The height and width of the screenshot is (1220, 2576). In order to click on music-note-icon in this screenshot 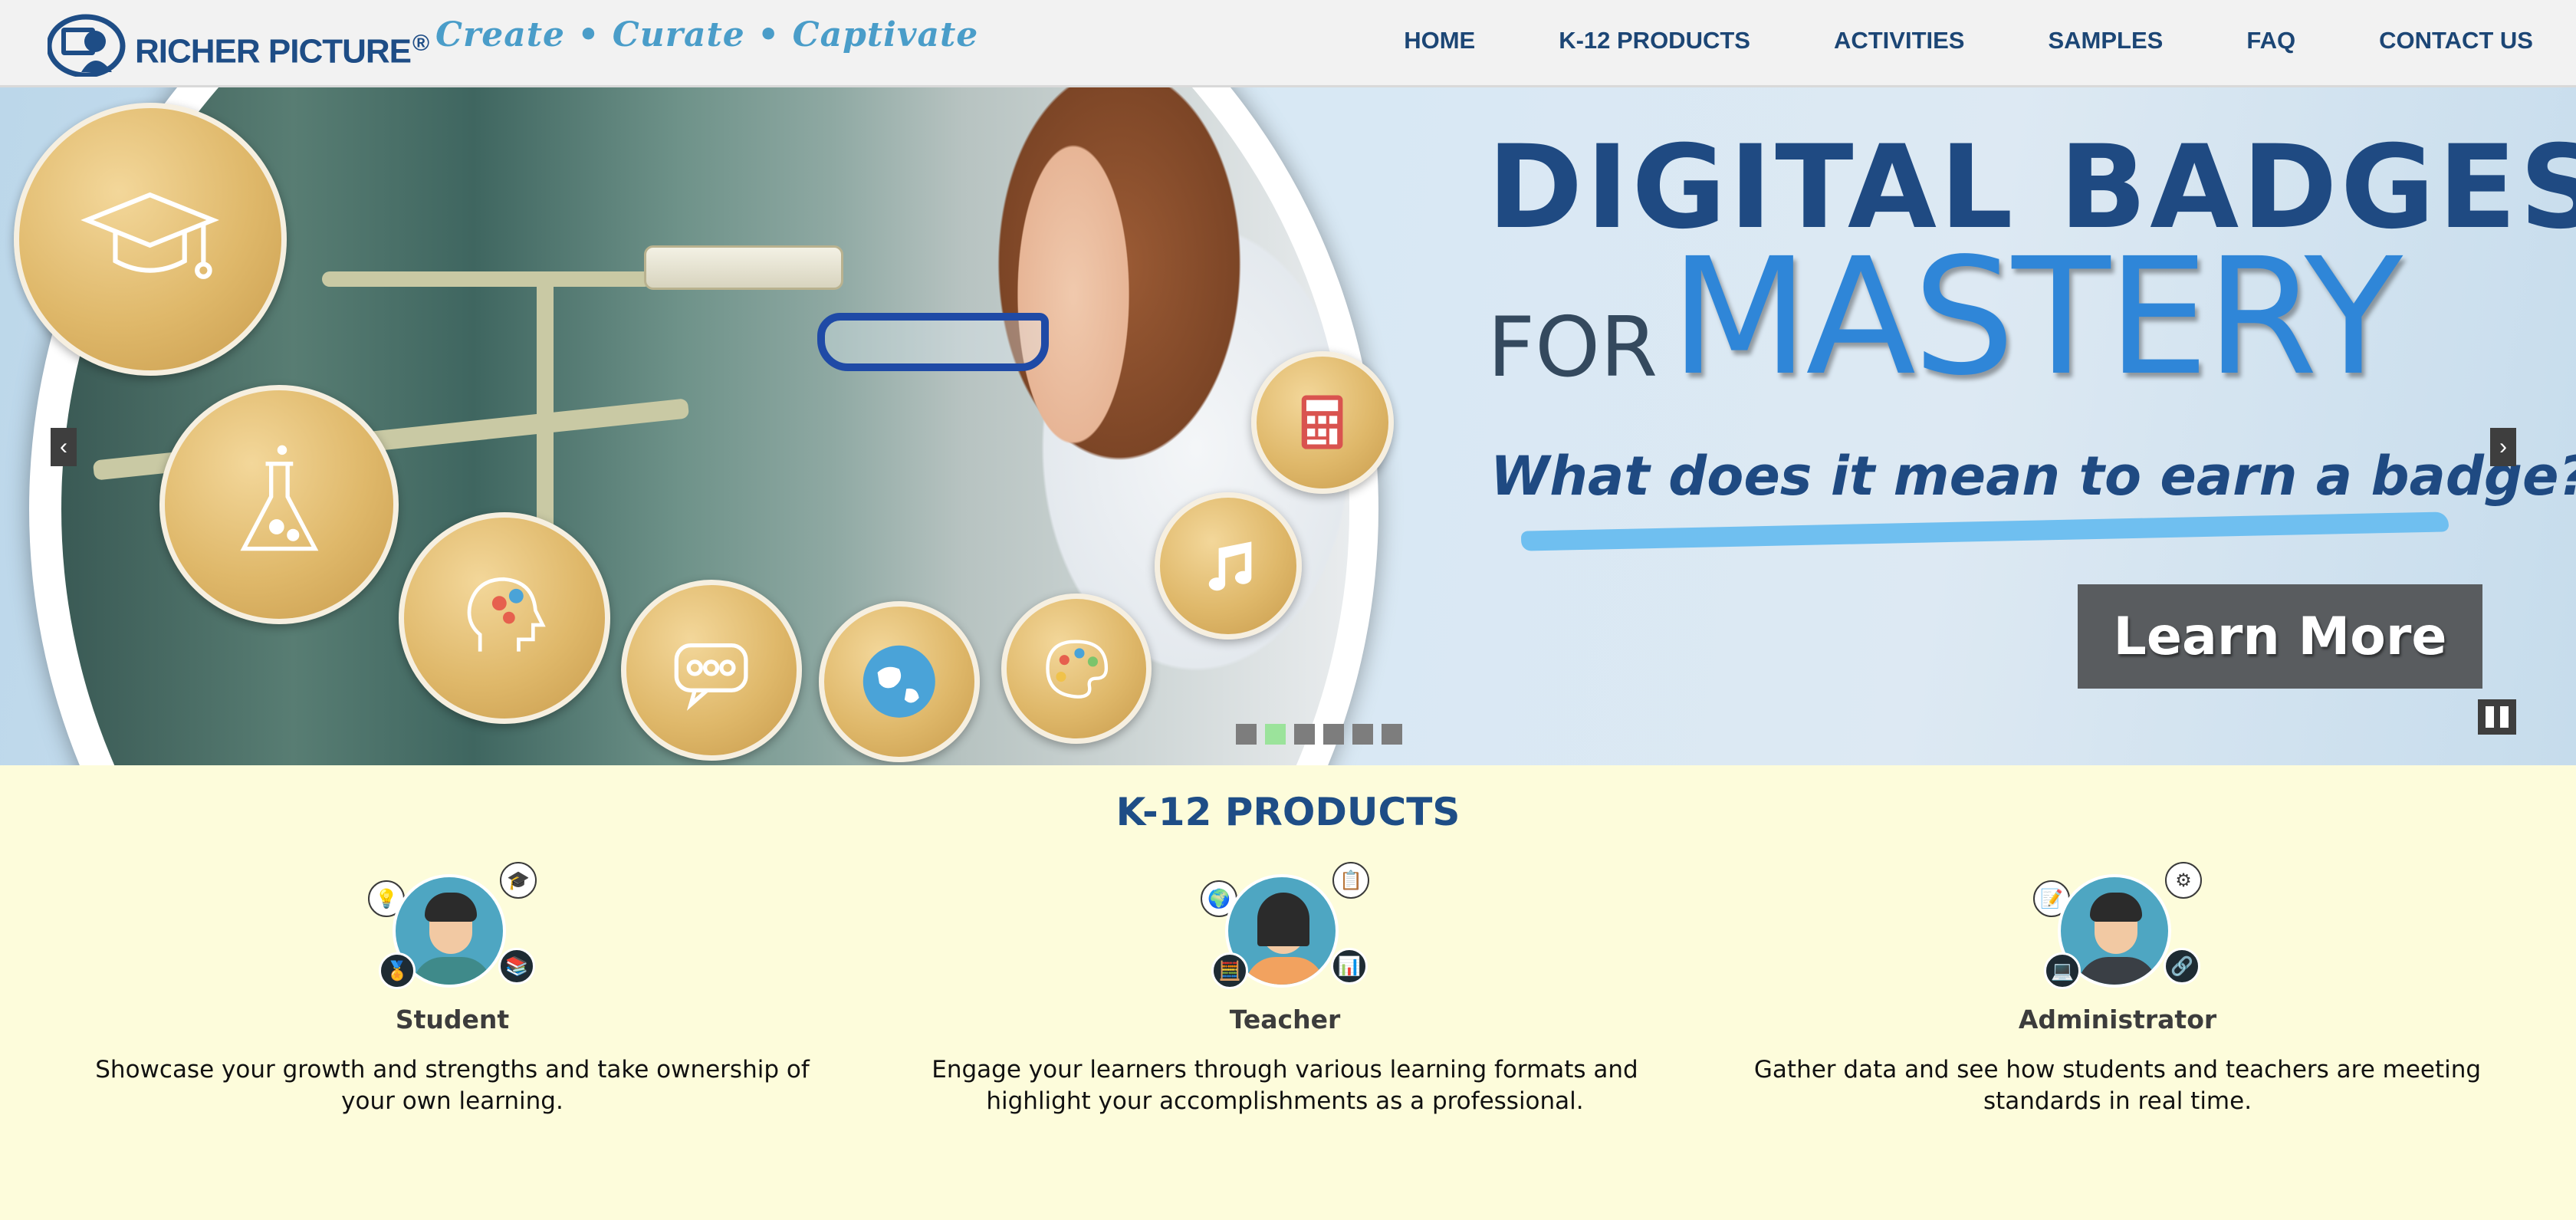, I will do `click(1228, 566)`.